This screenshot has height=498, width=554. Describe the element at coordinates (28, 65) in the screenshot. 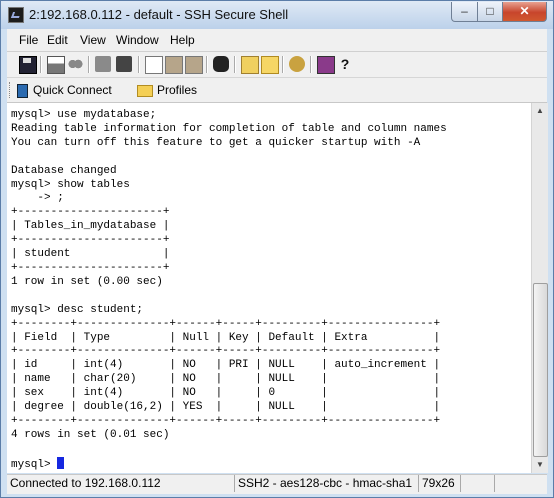

I see `save-icon` at that location.